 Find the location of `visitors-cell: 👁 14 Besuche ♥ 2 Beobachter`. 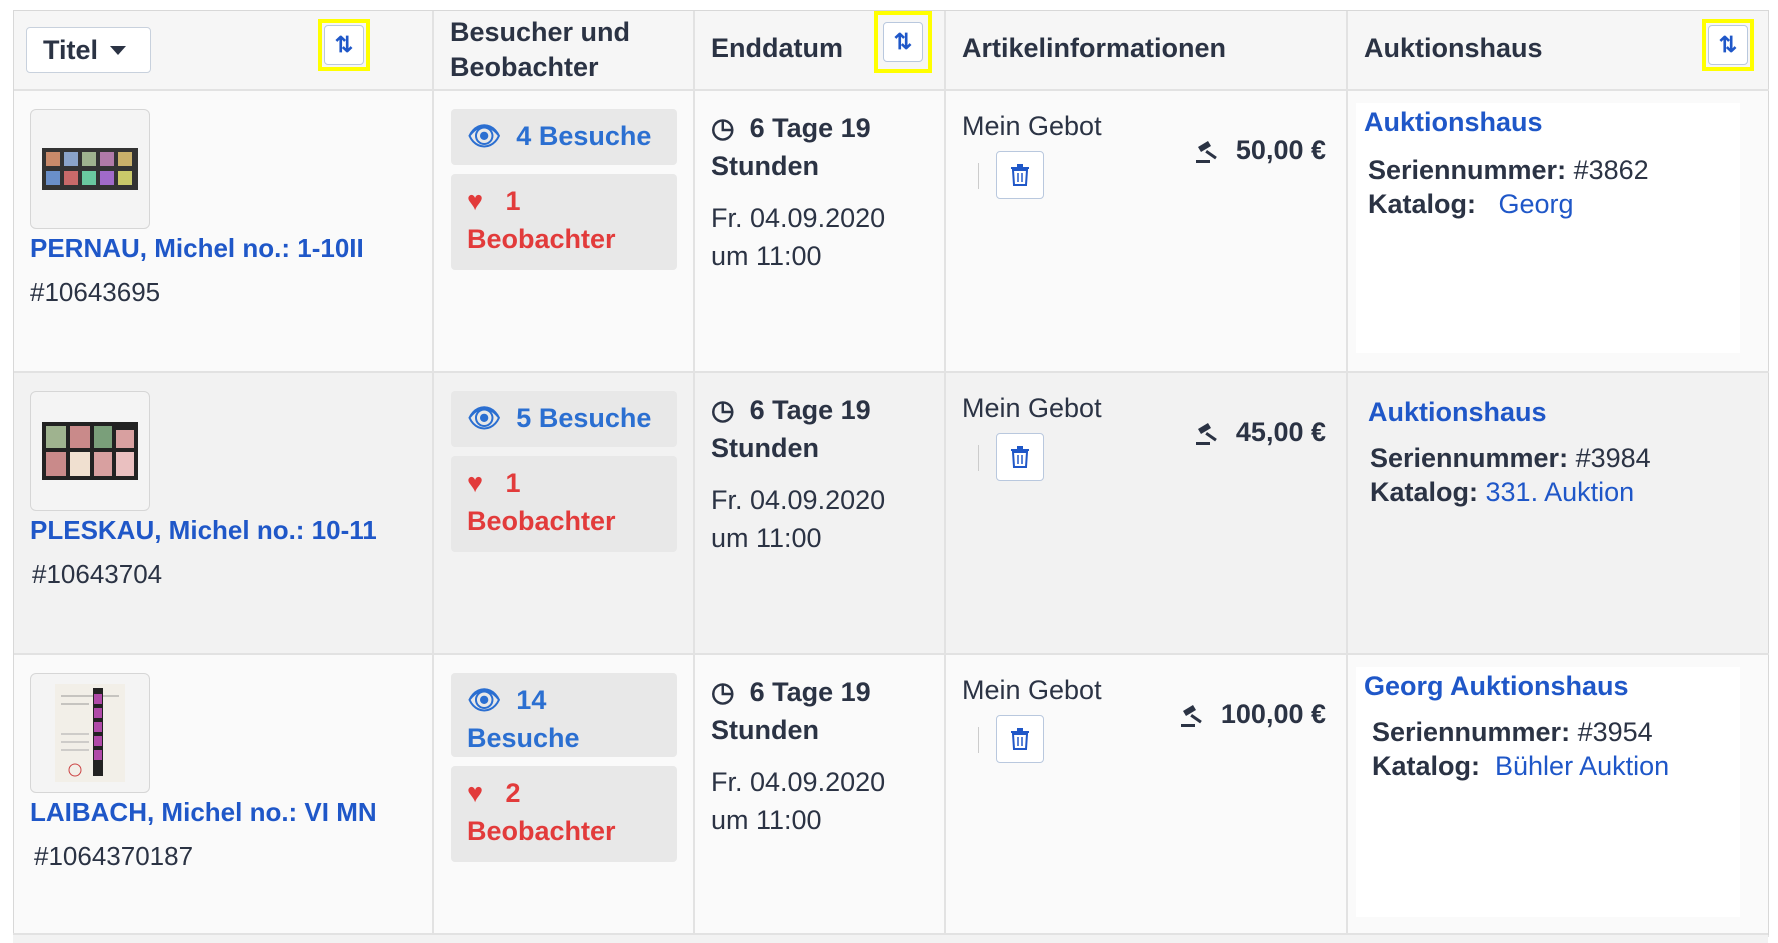

visitors-cell: 👁 14 Besuche ♥ 2 Beobachter is located at coordinates (564, 795).